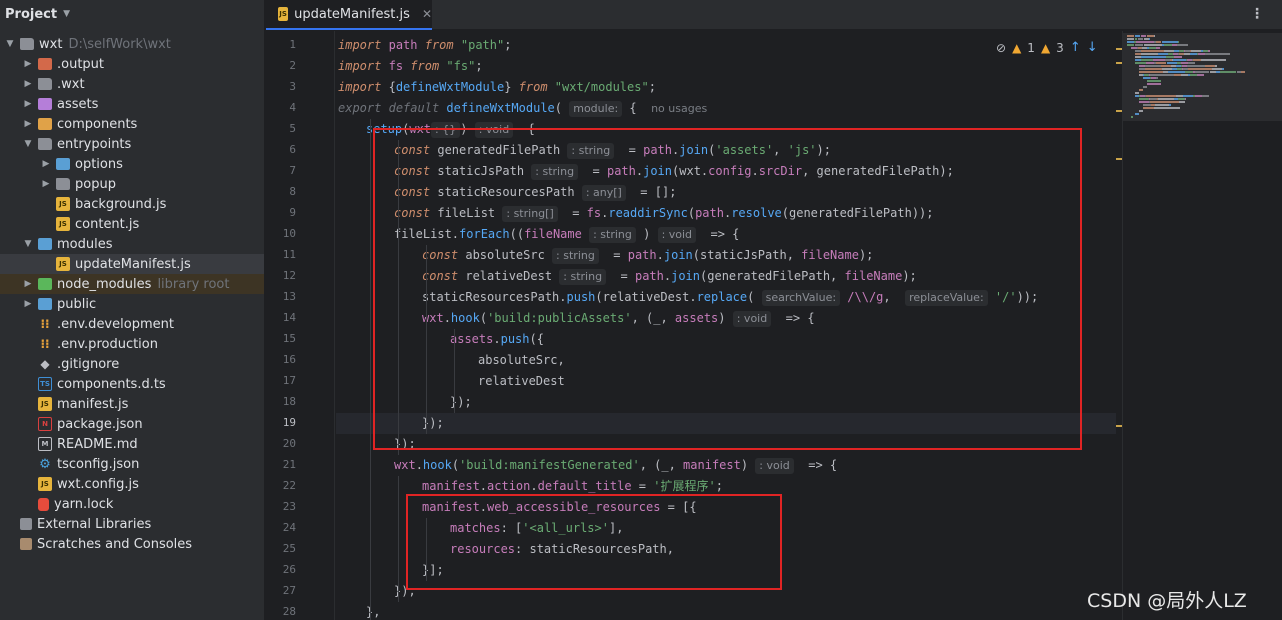  I want to click on minimap, so click(1202, 325).